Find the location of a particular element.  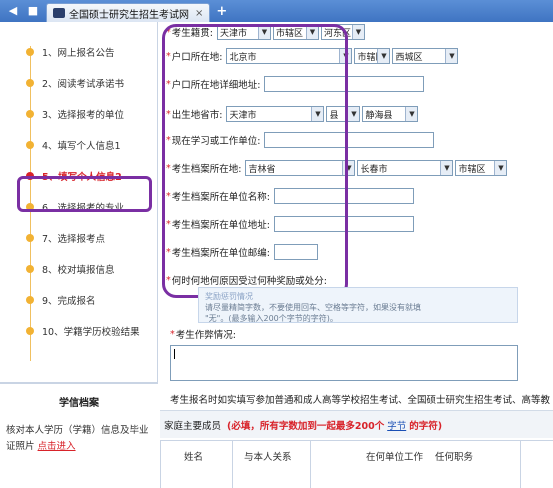

family-add-link: 字节 is located at coordinates (396, 425).